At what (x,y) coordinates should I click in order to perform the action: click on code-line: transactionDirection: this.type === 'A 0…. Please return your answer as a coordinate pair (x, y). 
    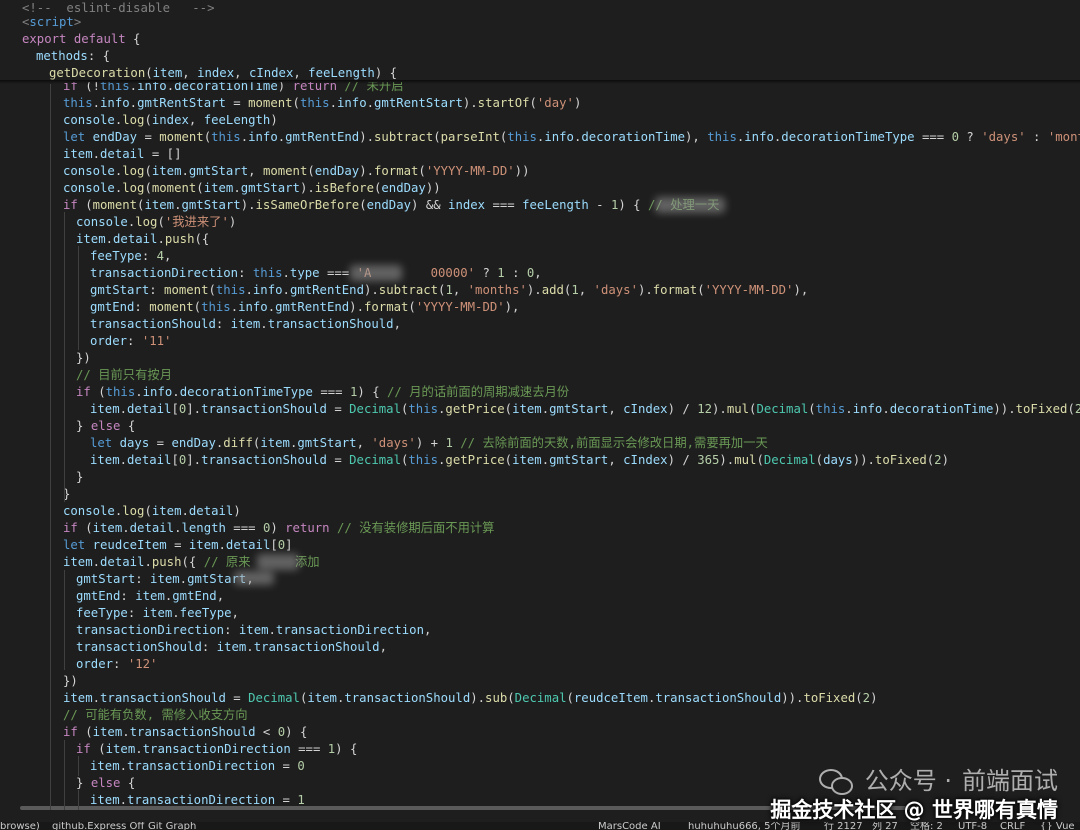
    Looking at the image, I should click on (540, 273).